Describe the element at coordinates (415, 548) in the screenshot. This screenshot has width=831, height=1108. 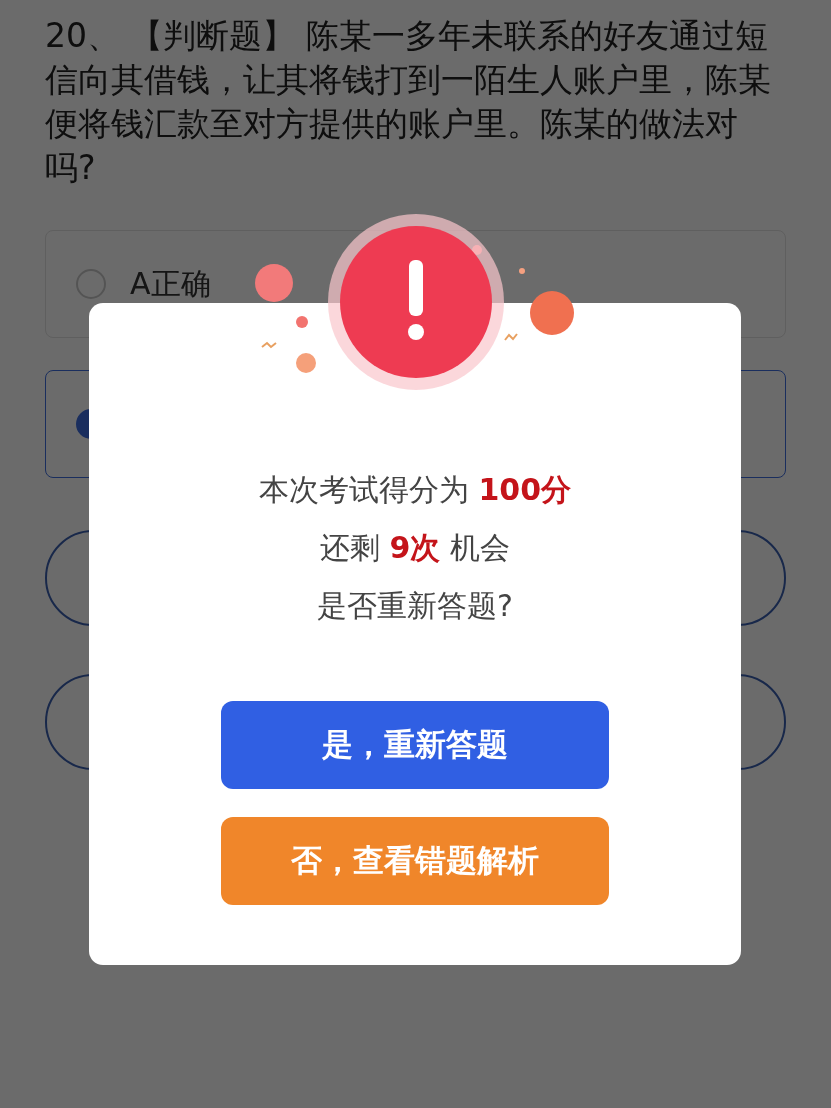
I see `dialog-text: 还剩 9次 机会` at that location.